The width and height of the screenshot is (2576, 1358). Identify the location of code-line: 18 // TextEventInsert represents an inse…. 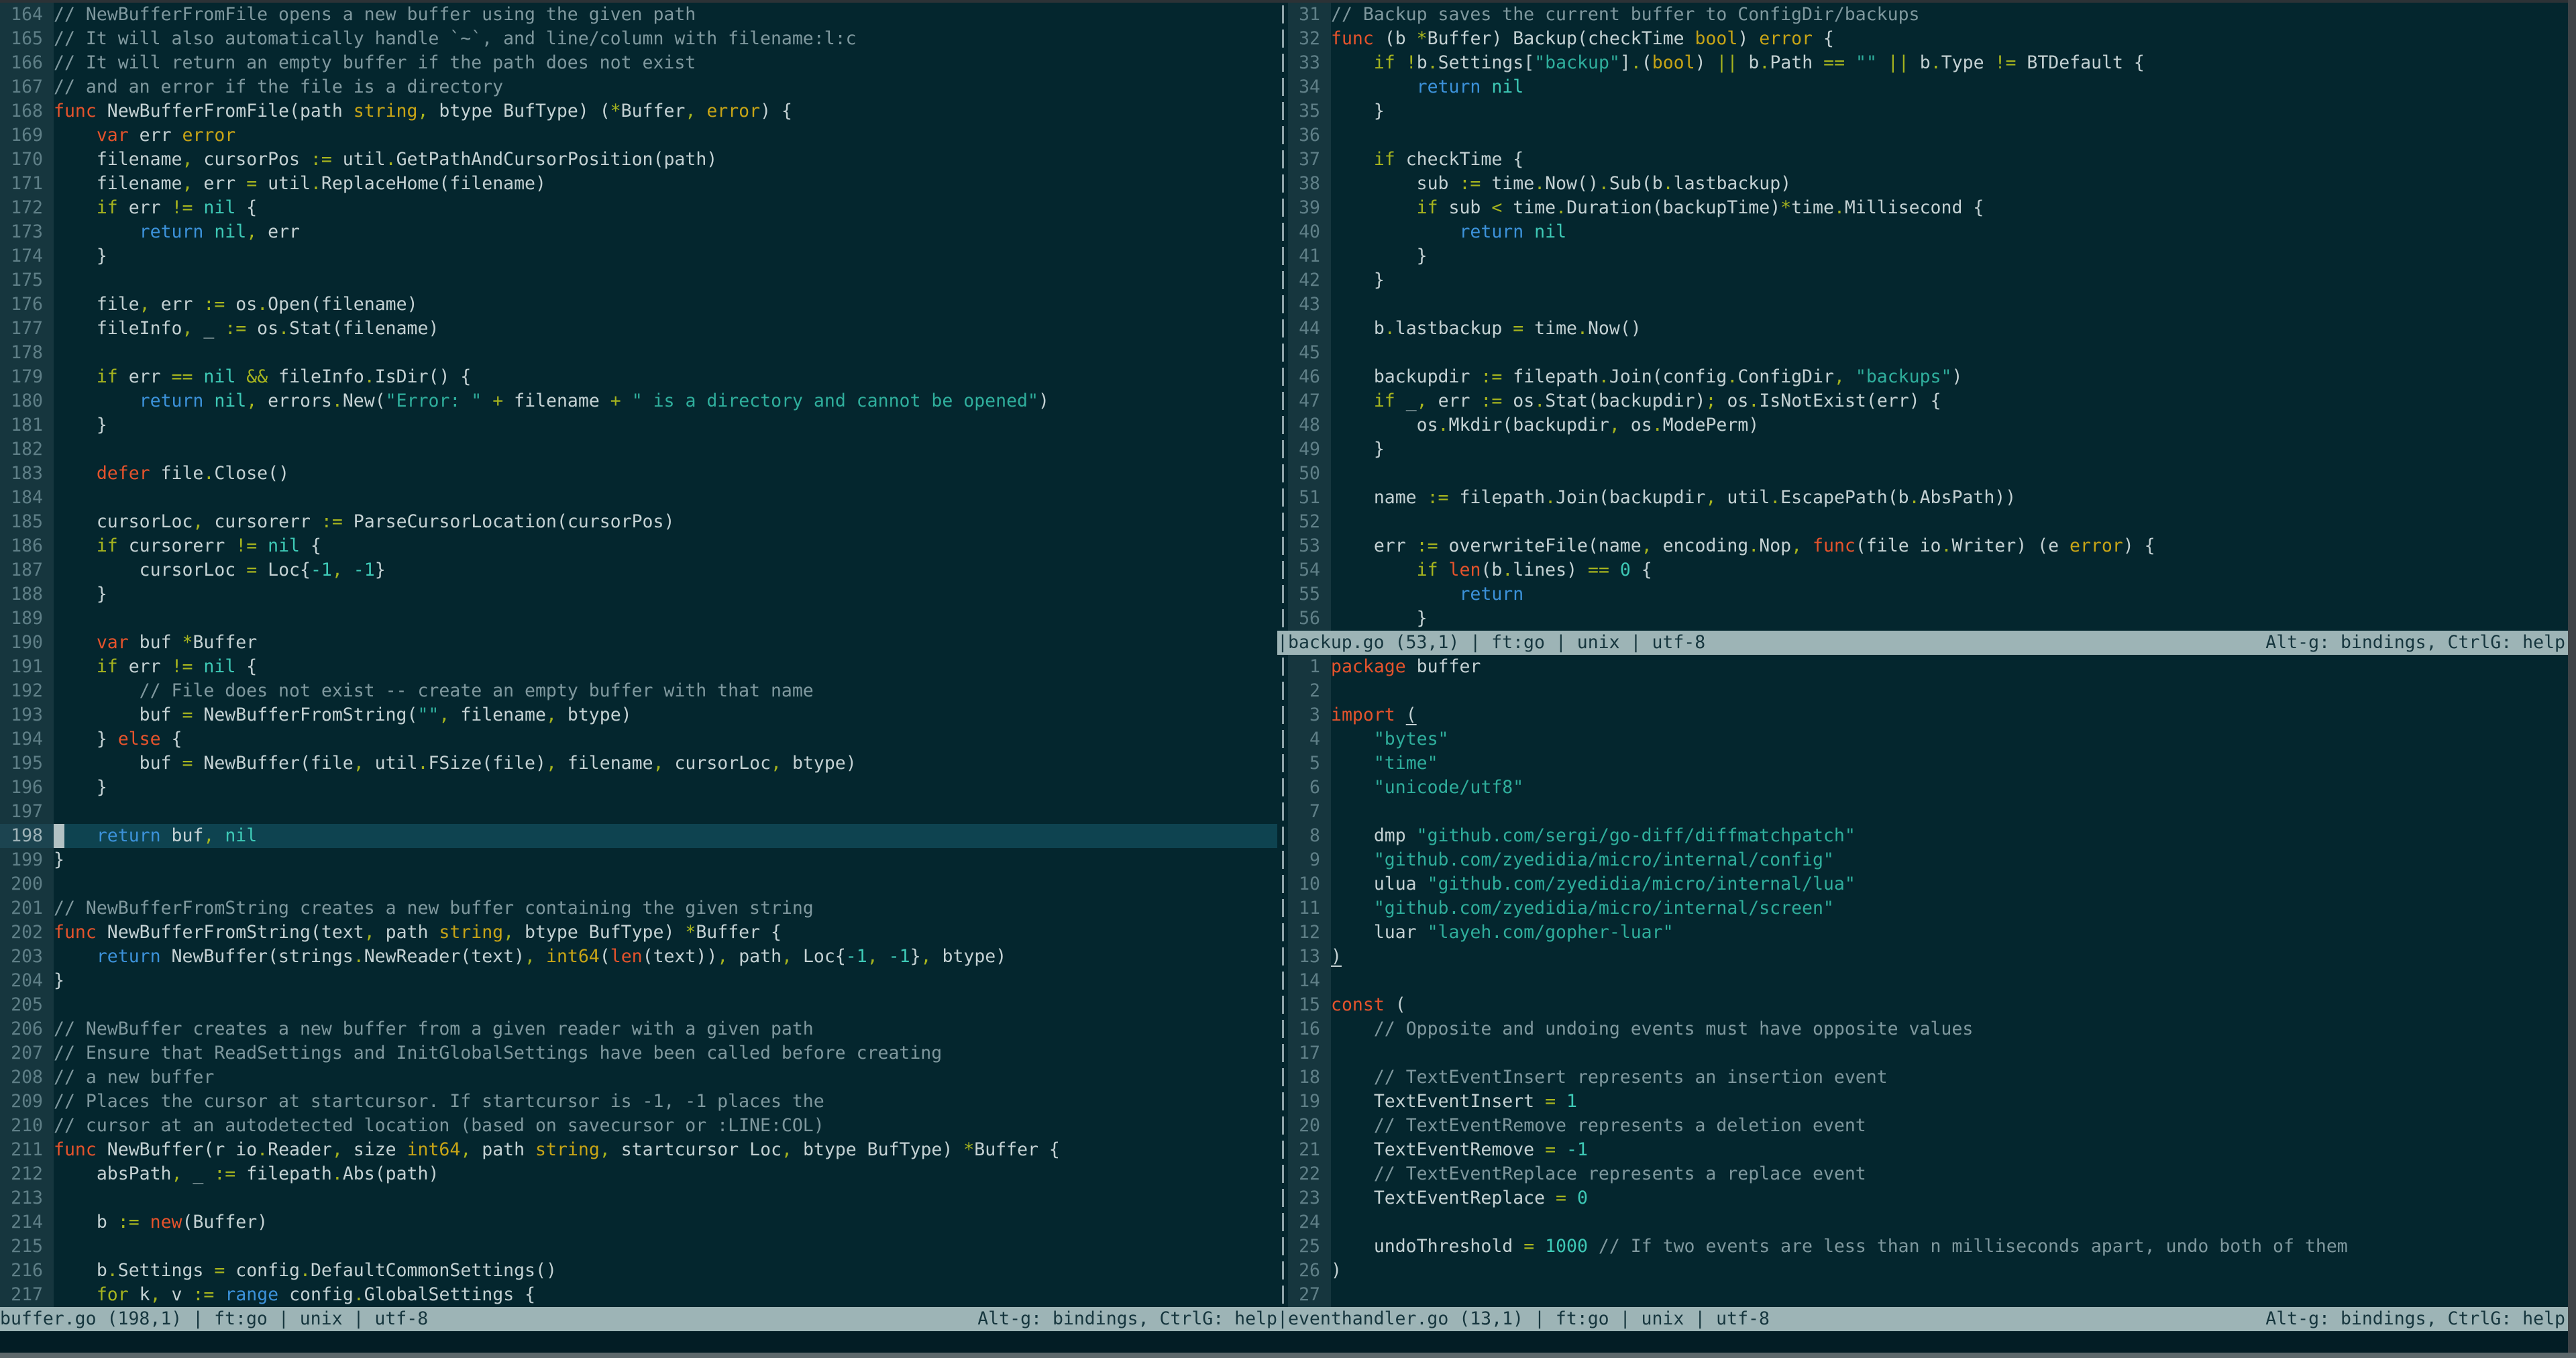
(1932, 1077).